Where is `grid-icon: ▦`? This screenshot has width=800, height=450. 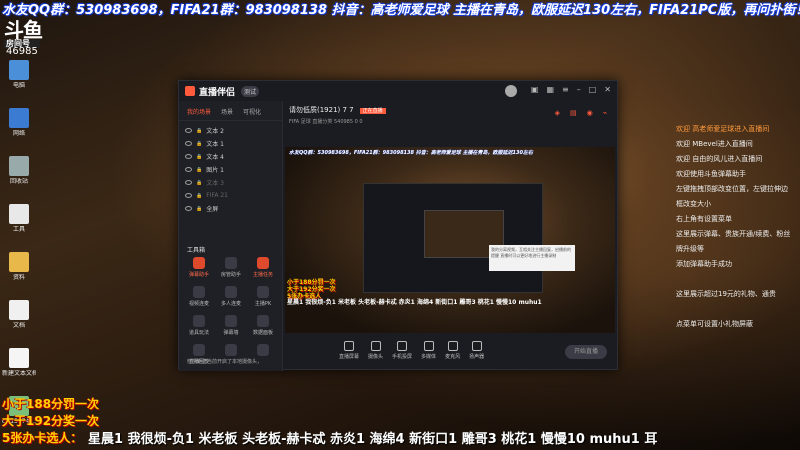 grid-icon: ▦ is located at coordinates (550, 91).